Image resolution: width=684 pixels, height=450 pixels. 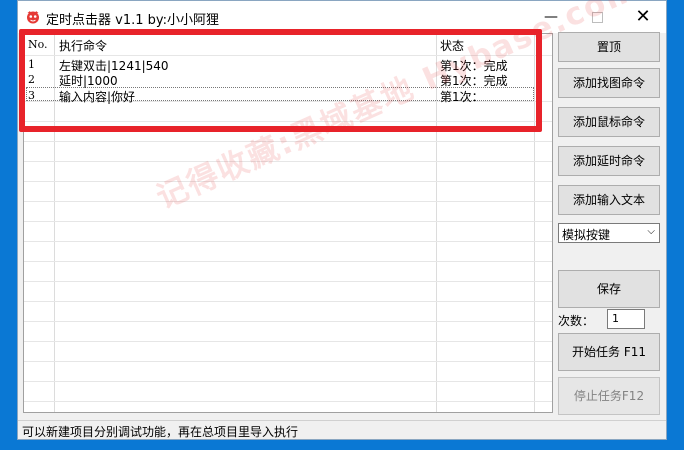 I want to click on close-button: ✕, so click(x=643, y=17).